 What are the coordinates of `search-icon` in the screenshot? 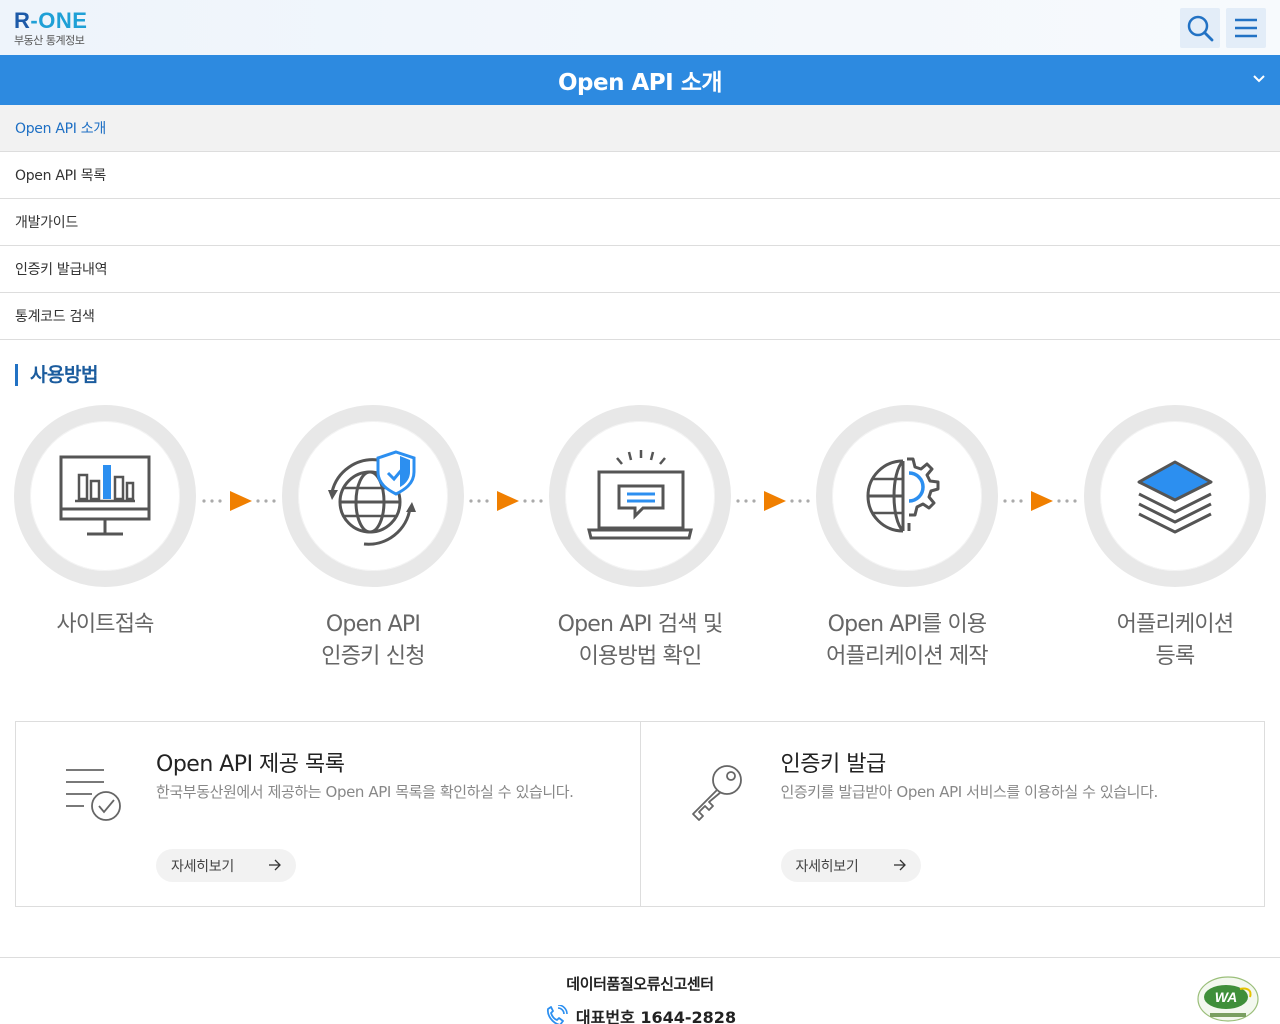 It's located at (1200, 28).